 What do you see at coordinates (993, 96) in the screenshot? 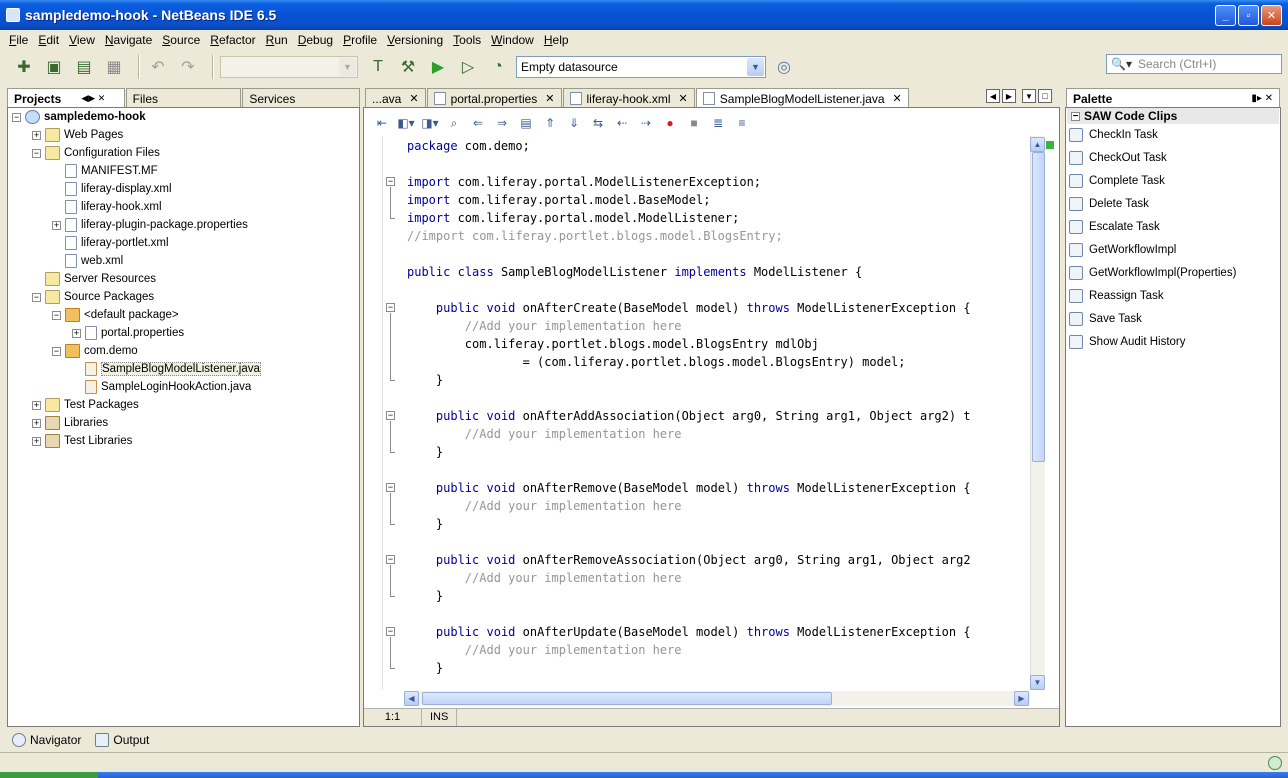
I see `tab-scroll-left-icon: ◀` at bounding box center [993, 96].